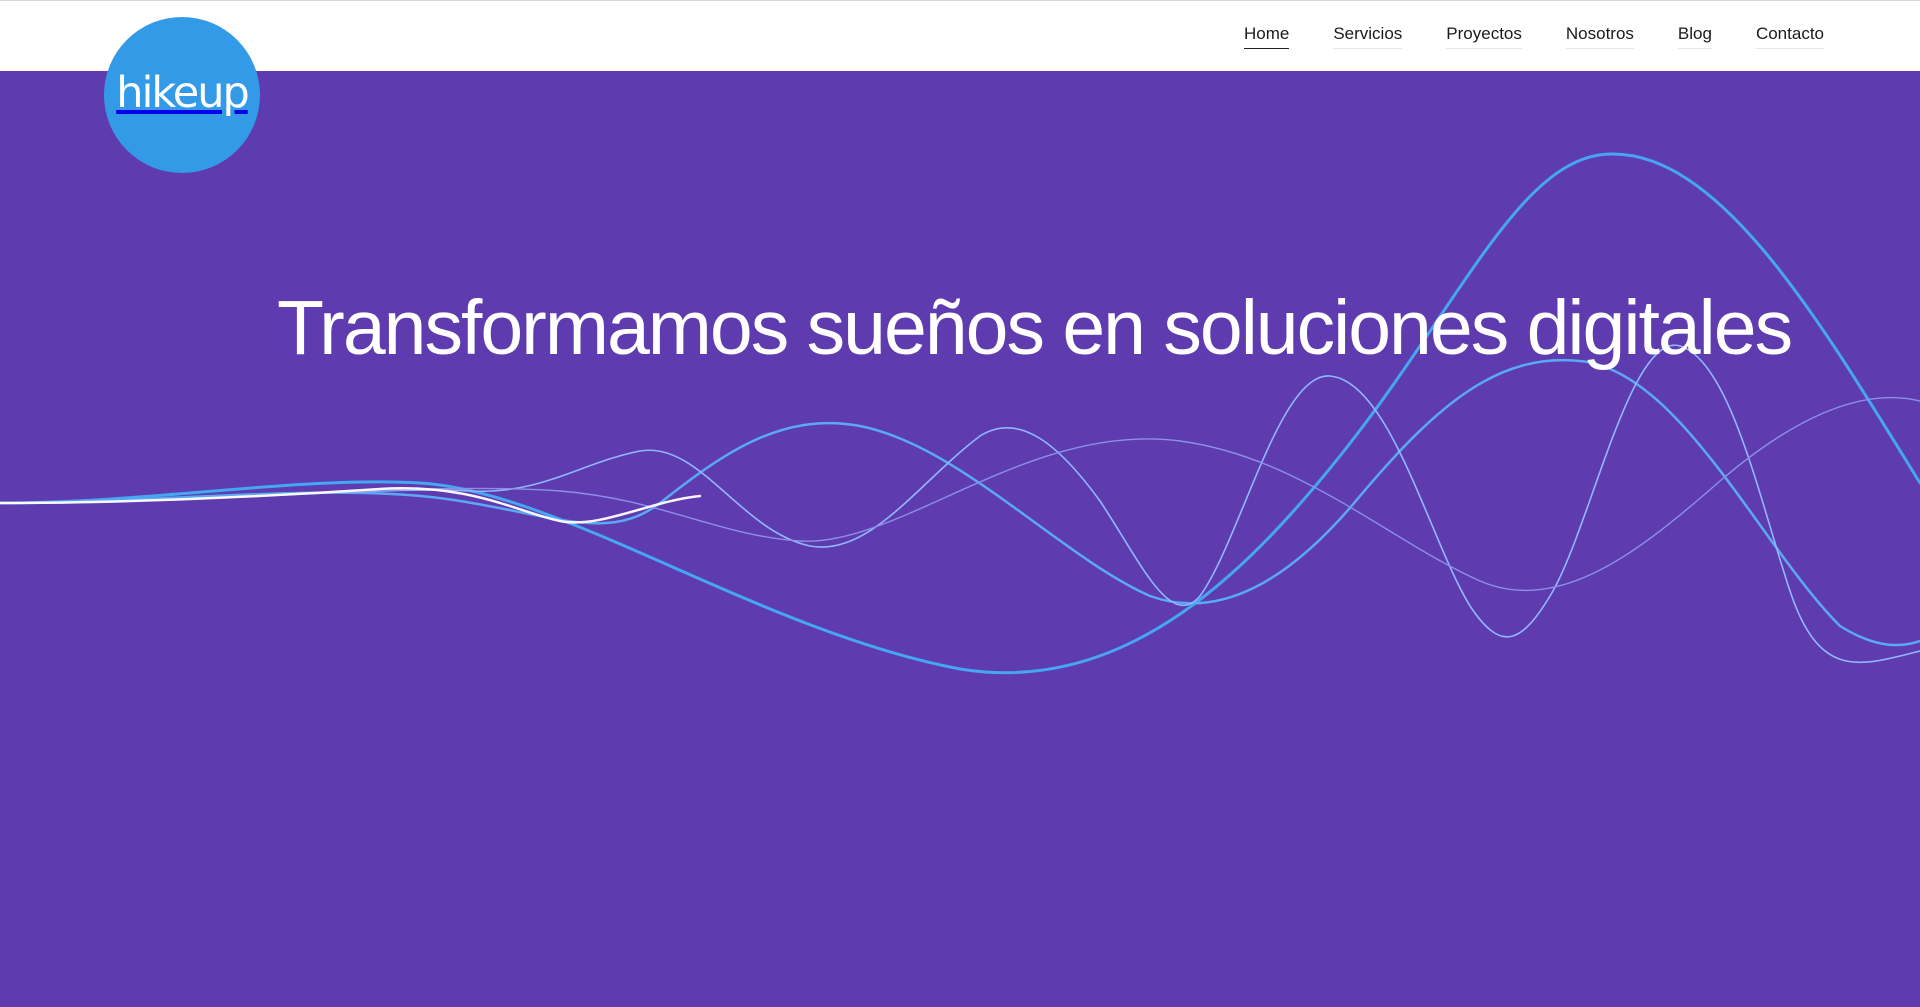 The image size is (1920, 1007). I want to click on nav-item-home: Home, so click(1266, 36).